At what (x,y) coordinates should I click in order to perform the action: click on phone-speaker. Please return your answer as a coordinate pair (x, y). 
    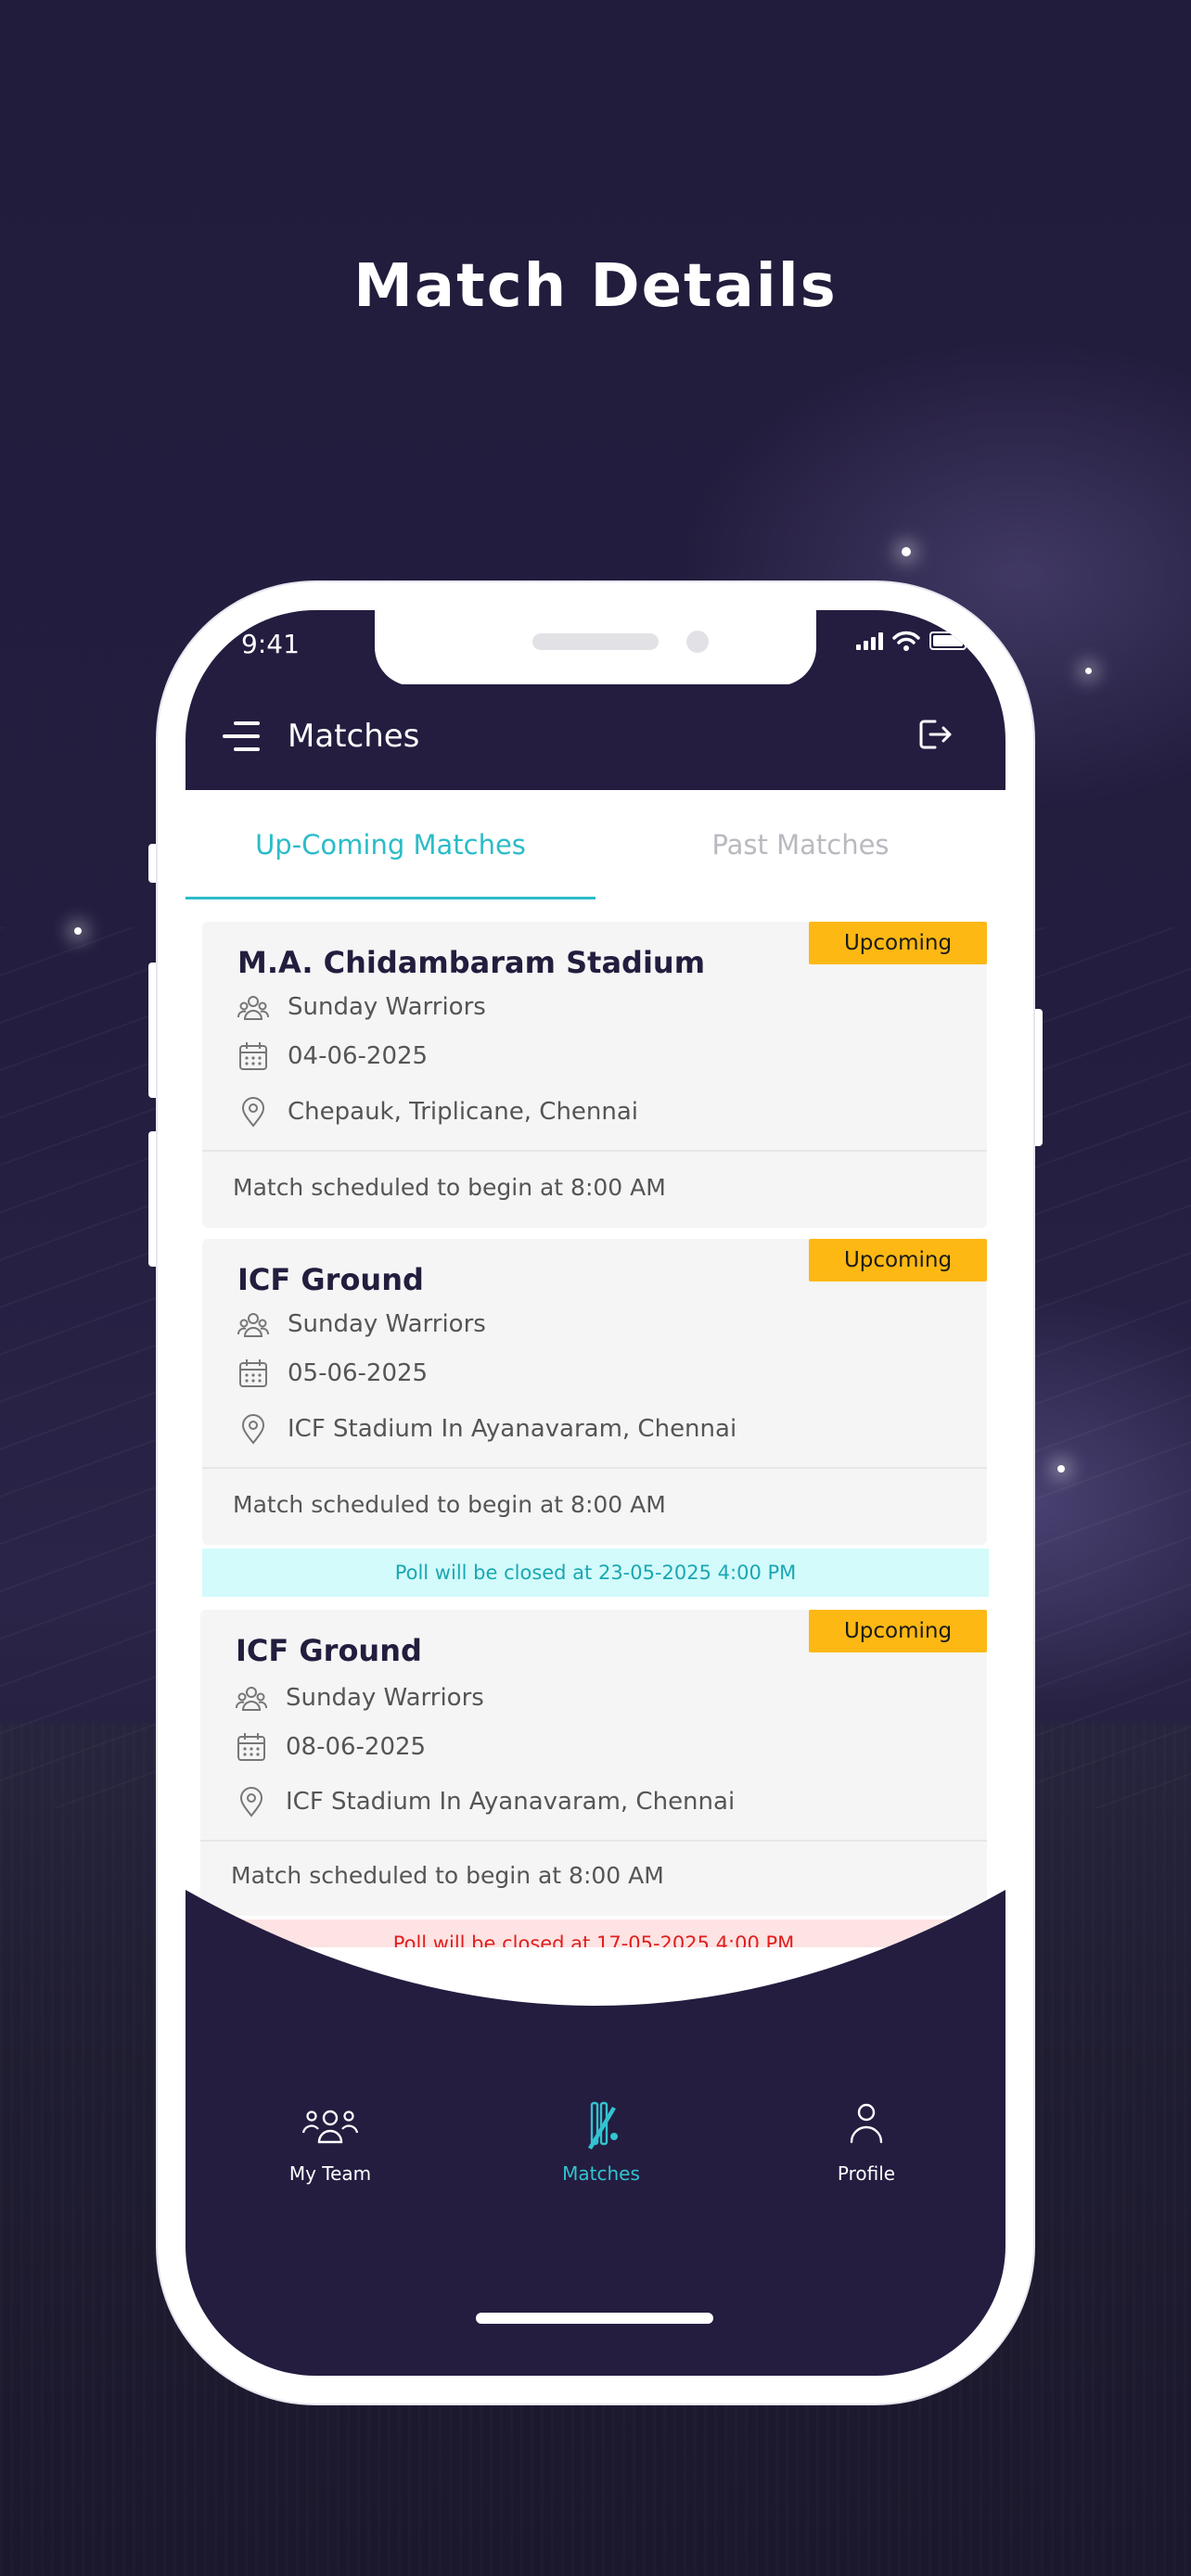
    Looking at the image, I should click on (595, 642).